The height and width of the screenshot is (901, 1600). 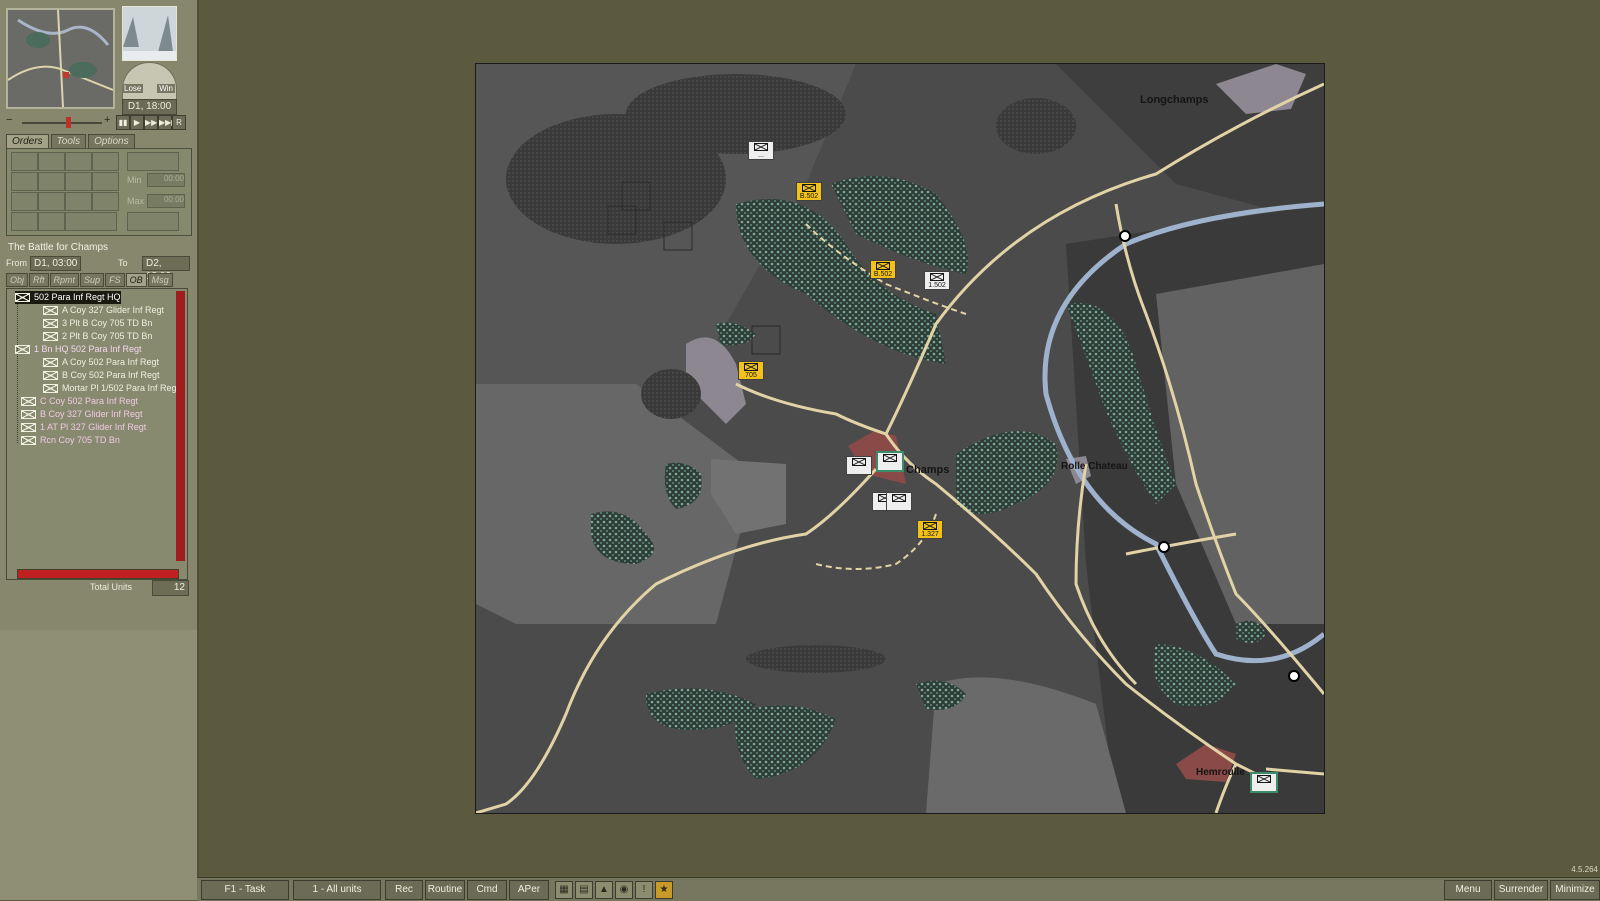 I want to click on grid-icon: ▦, so click(x=564, y=890).